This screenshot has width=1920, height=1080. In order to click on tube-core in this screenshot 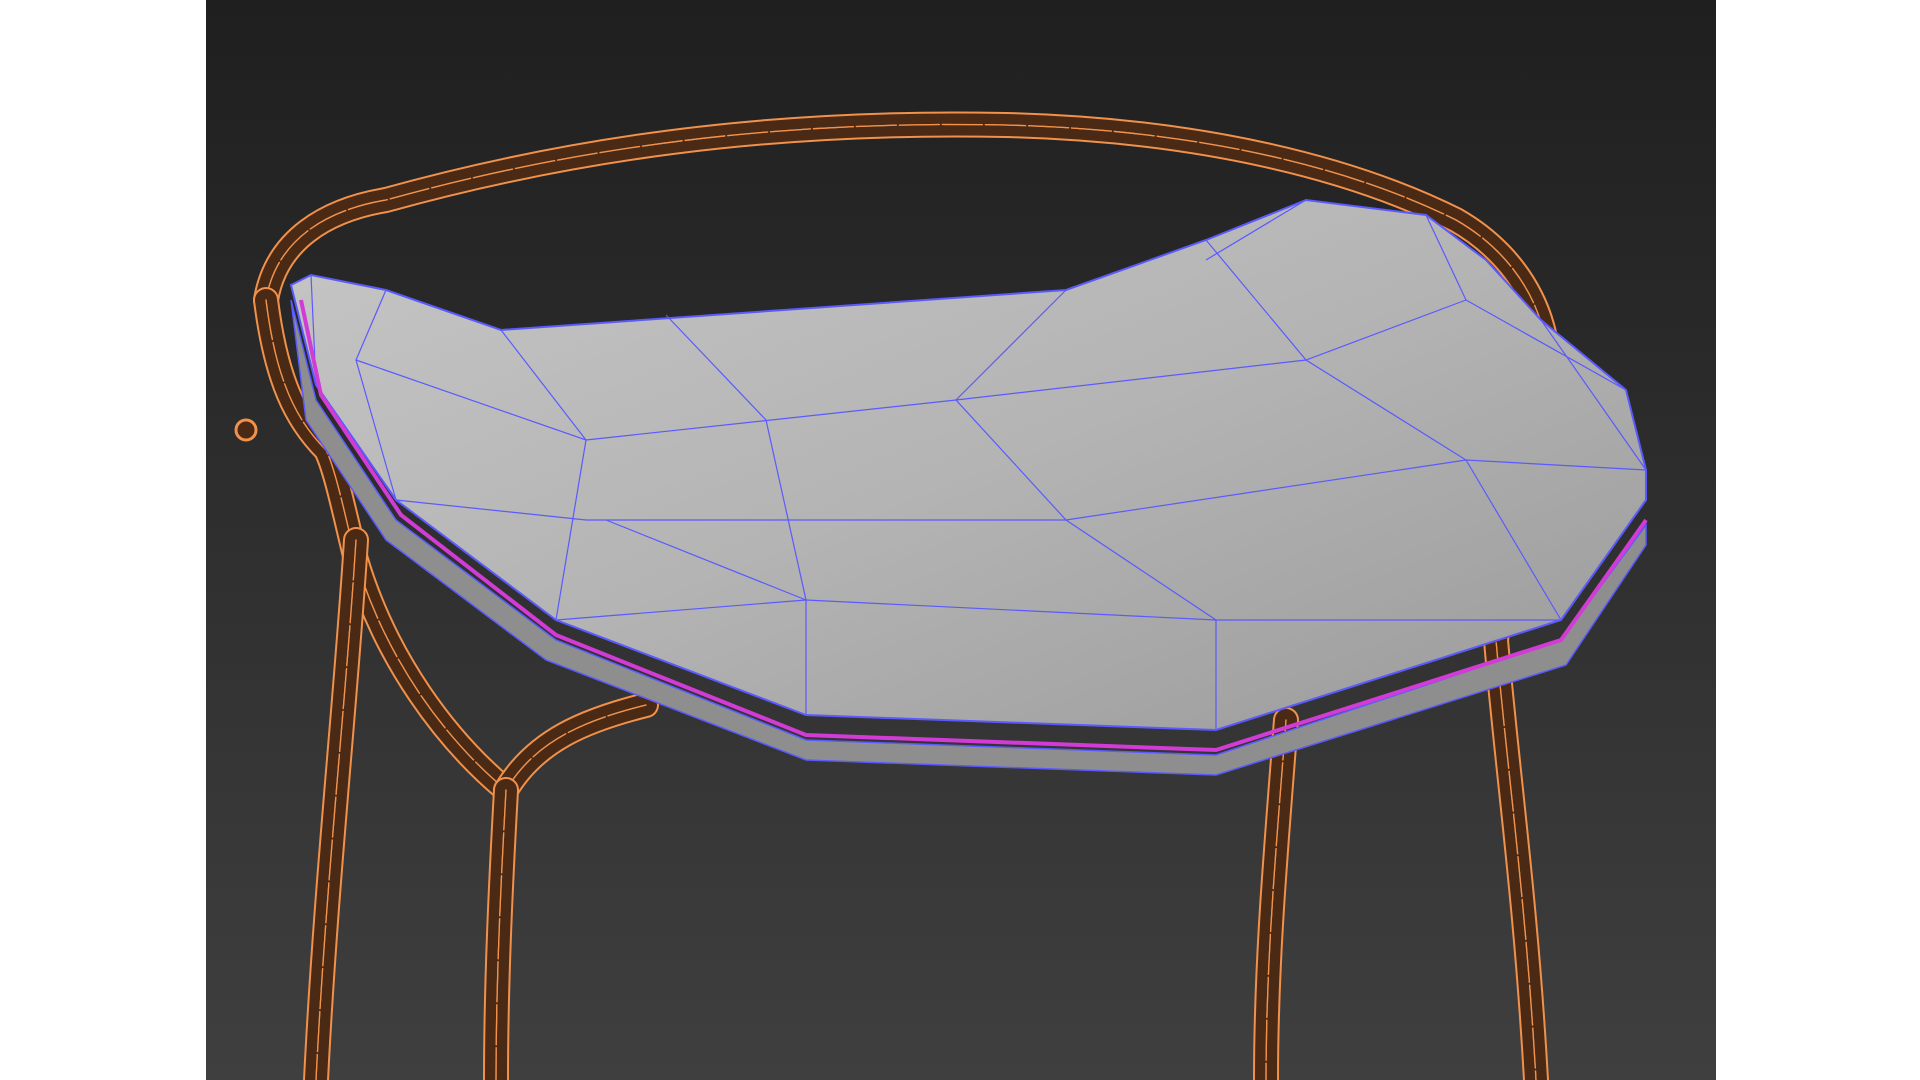, I will do `click(501, 929)`.